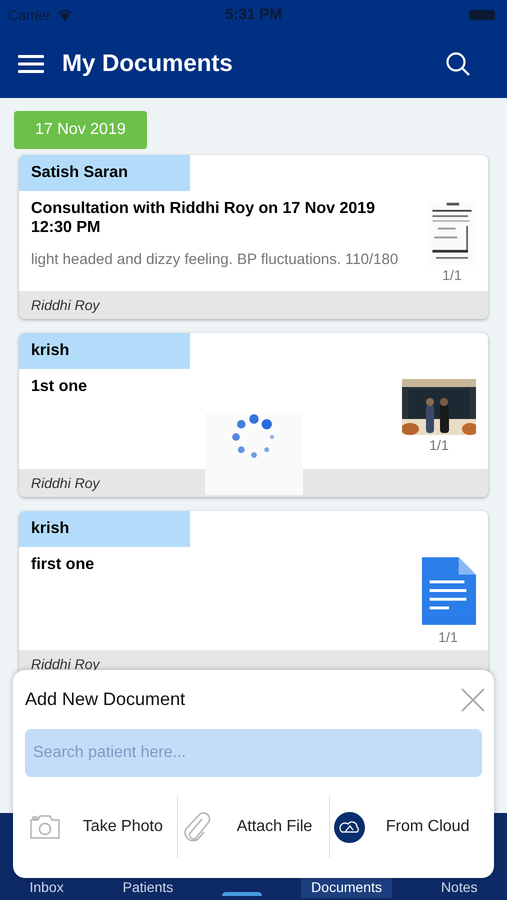  Describe the element at coordinates (64, 15) in the screenshot. I see `wifi-icon` at that location.